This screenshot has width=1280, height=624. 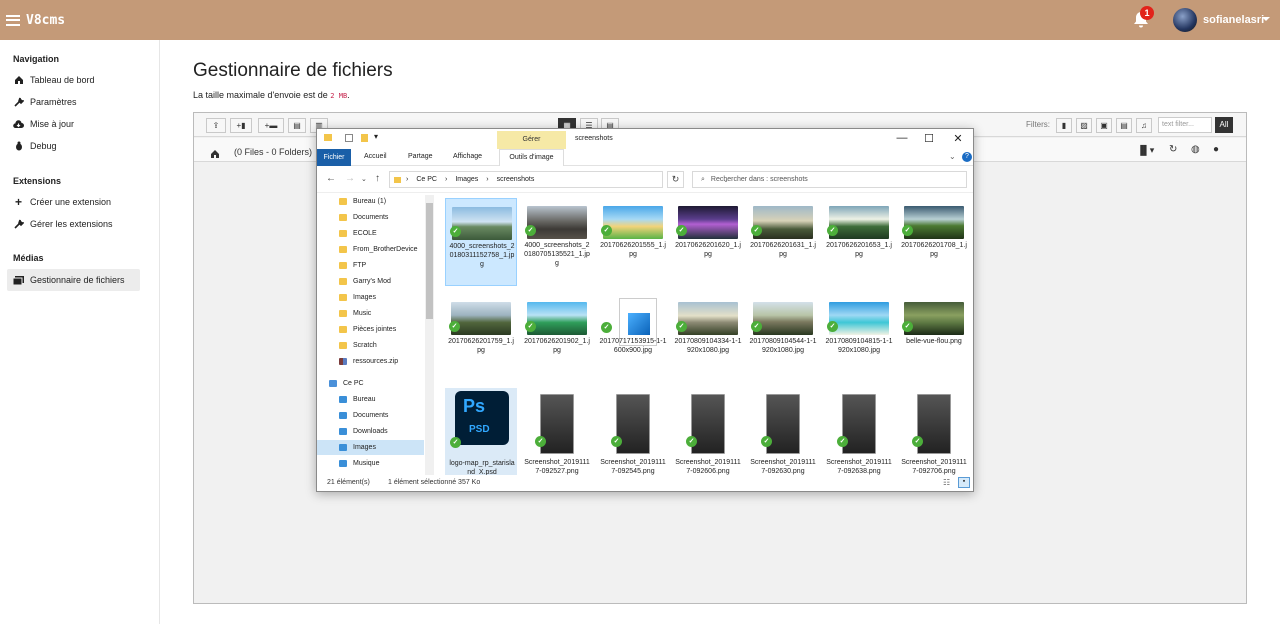 I want to click on file-tile: ✓ 4000_screenshots_20180311152758_1.jpg, so click(x=481, y=242).